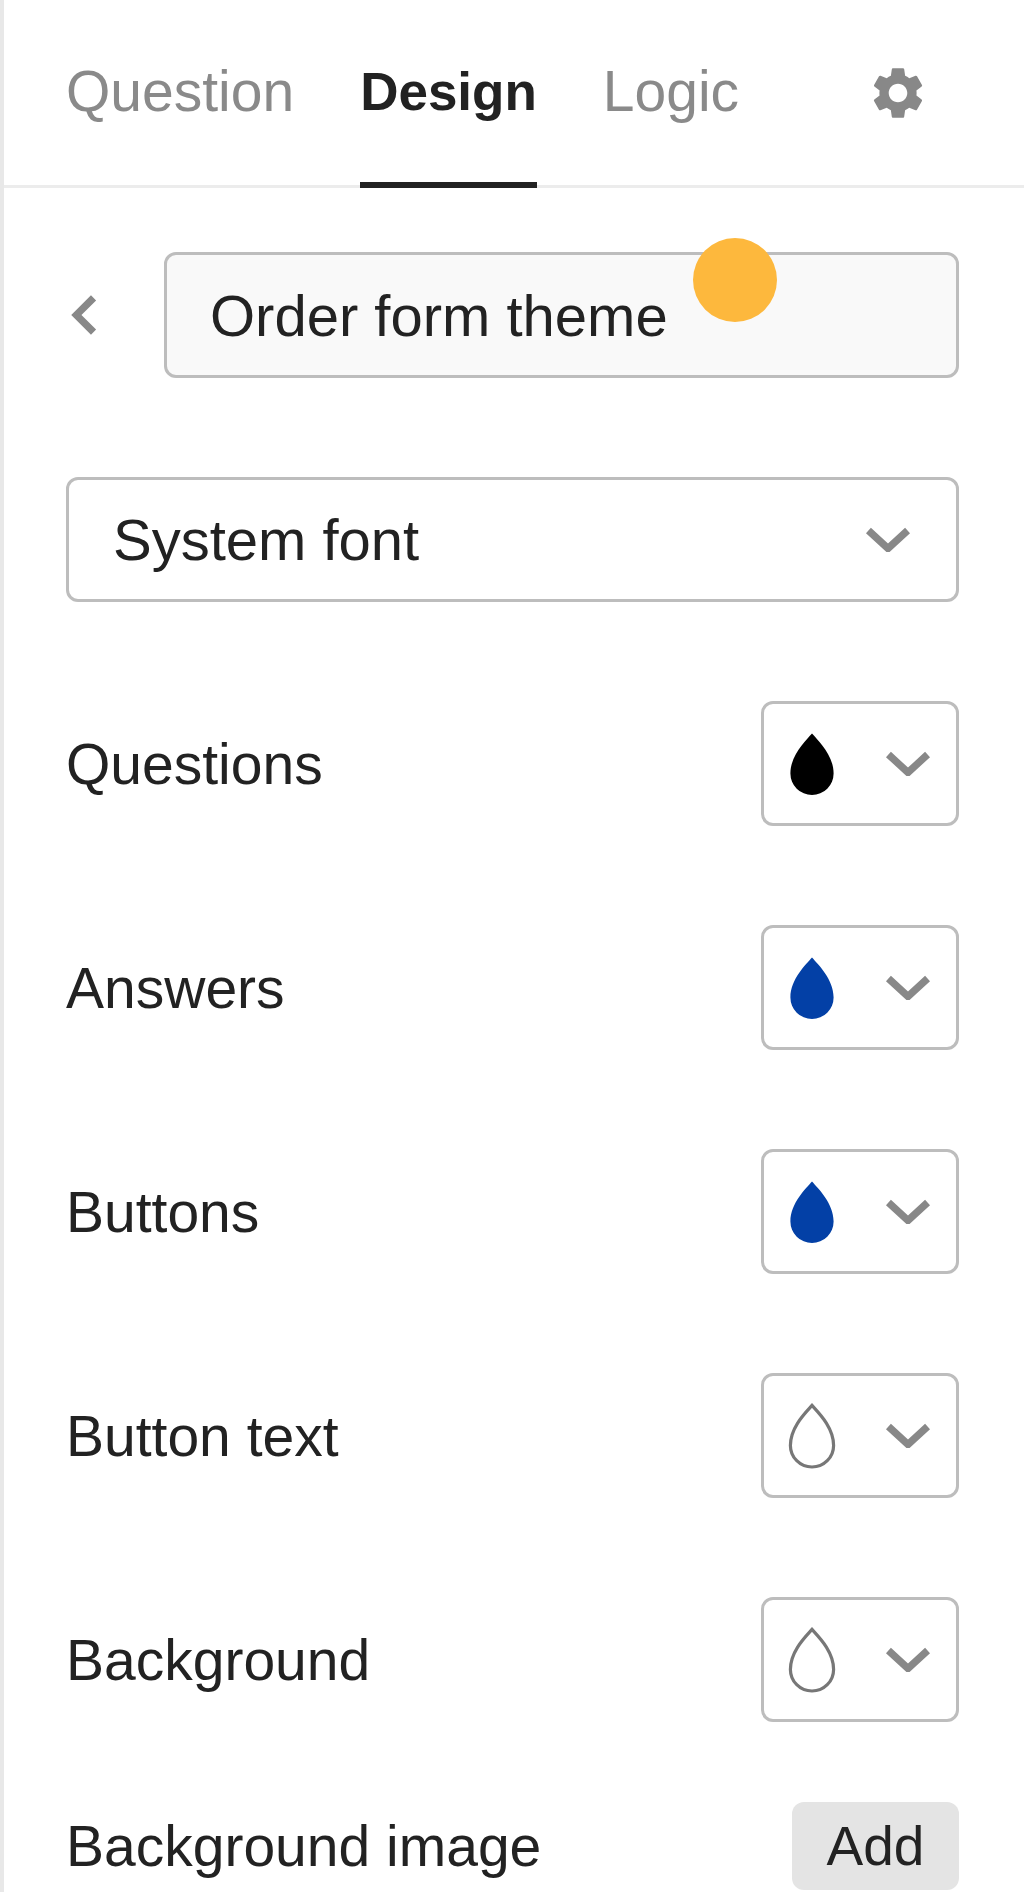 Image resolution: width=1024 pixels, height=1892 pixels. Describe the element at coordinates (875, 1846) in the screenshot. I see `add-button: Add` at that location.